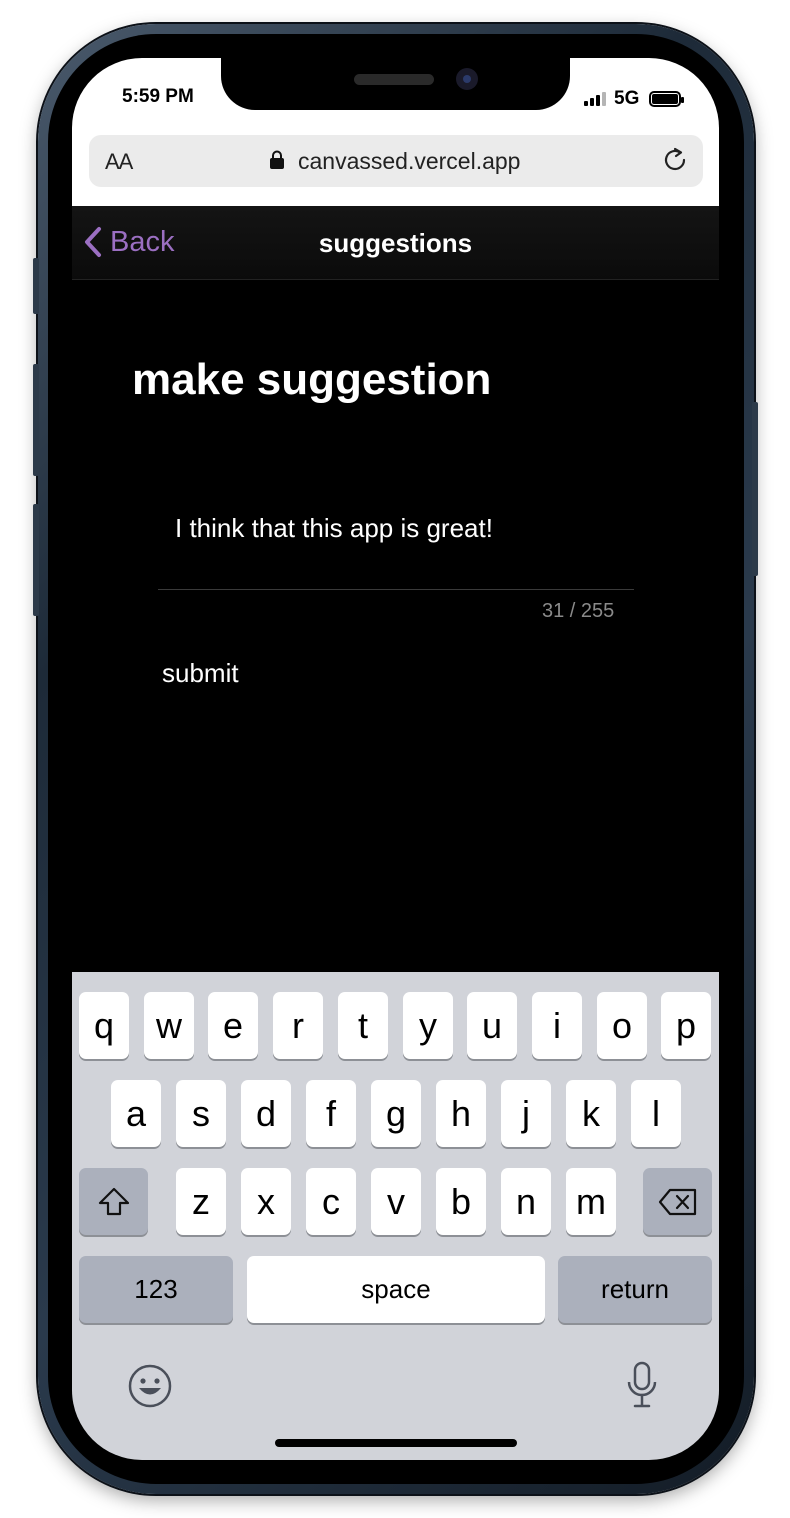 The height and width of the screenshot is (1518, 790). What do you see at coordinates (150, 1386) in the screenshot?
I see `emoji-icon` at bounding box center [150, 1386].